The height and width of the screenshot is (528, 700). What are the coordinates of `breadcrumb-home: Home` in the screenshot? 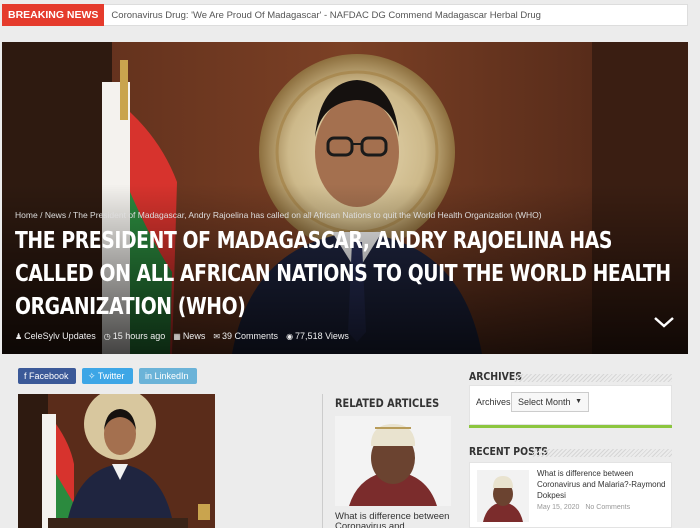 It's located at (26, 215).